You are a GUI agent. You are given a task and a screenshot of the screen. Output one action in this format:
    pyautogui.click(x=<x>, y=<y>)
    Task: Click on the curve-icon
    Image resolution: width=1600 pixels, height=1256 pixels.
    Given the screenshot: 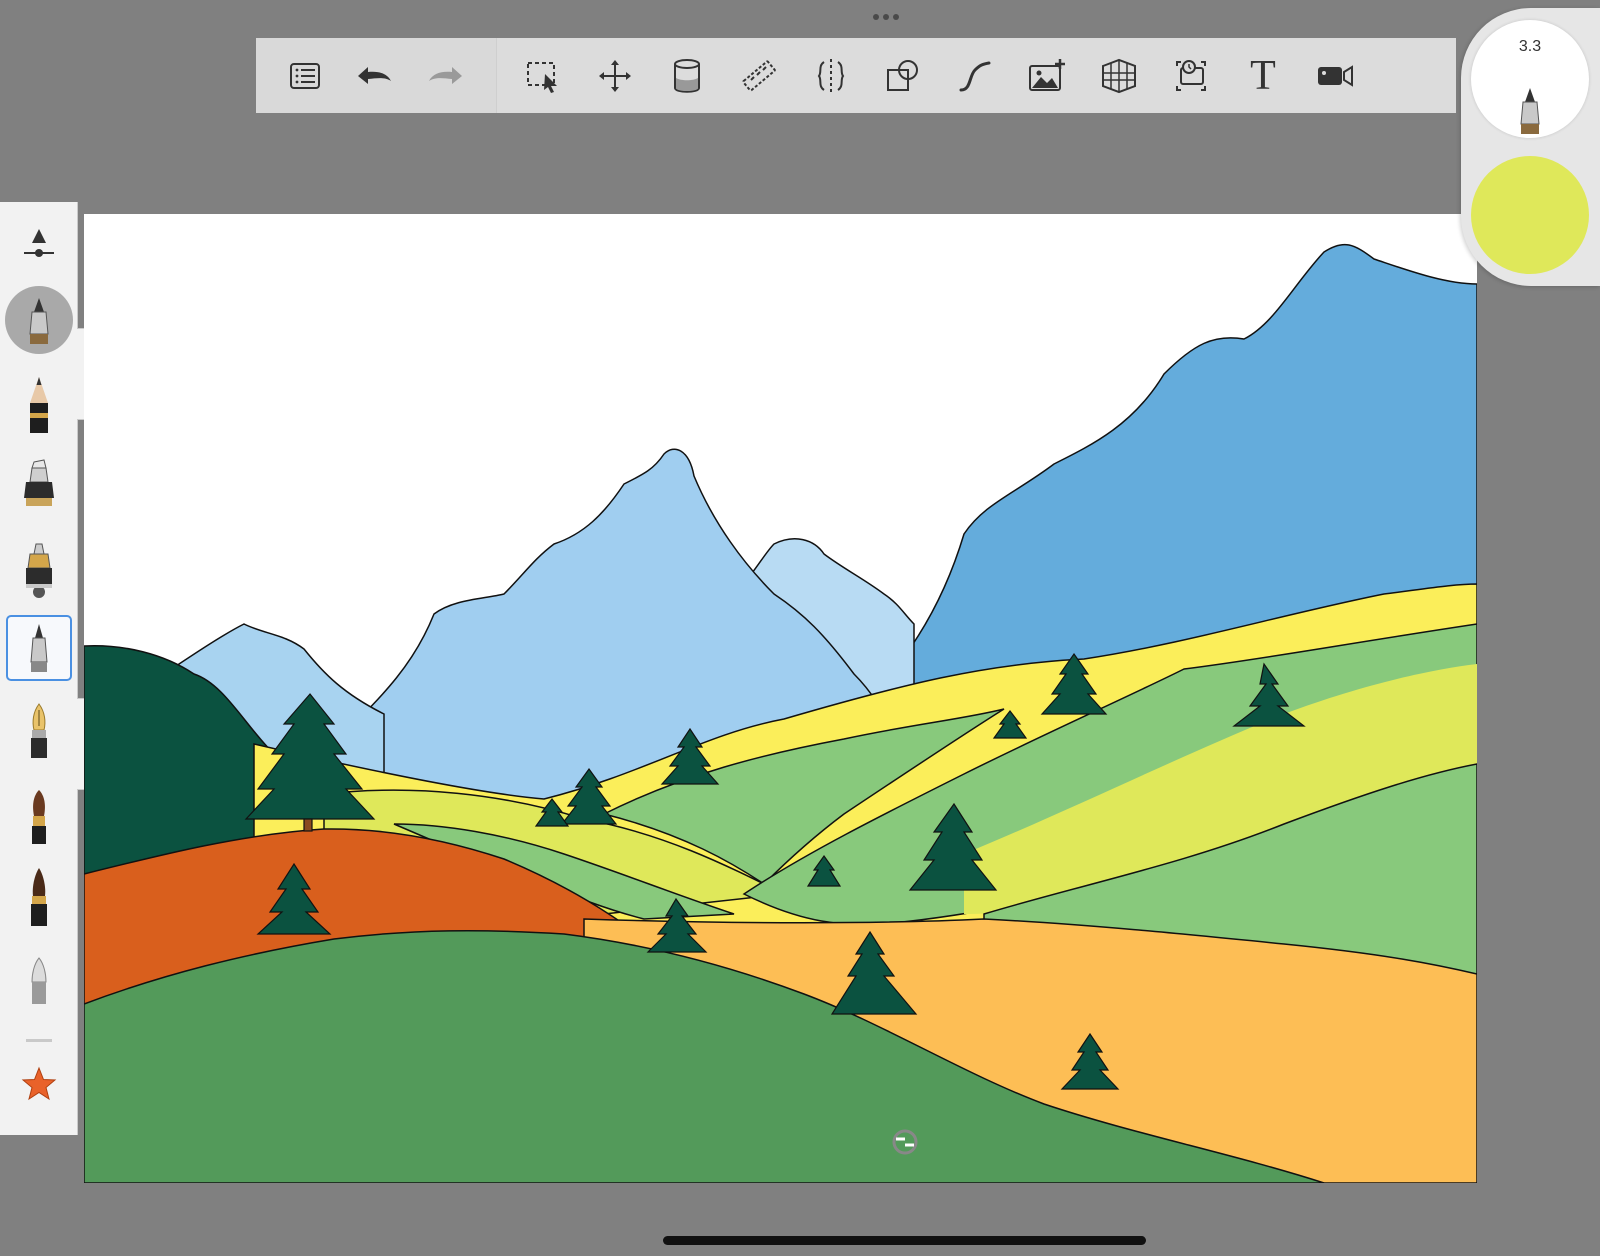 What is the action you would take?
    pyautogui.click(x=975, y=75)
    